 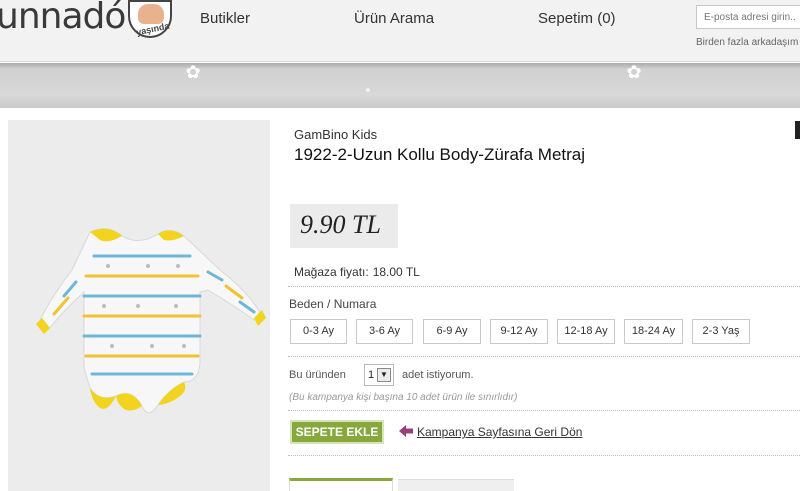 What do you see at coordinates (797, 130) in the screenshot?
I see `scroll-marker` at bounding box center [797, 130].